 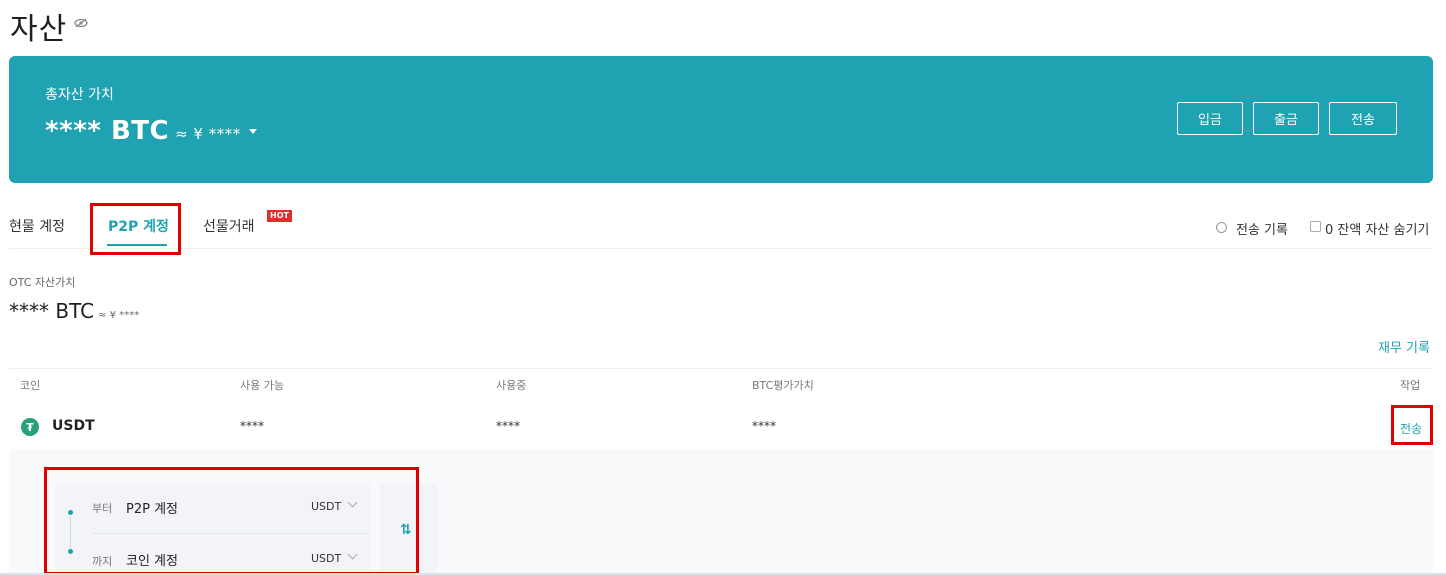 What do you see at coordinates (1221, 227) in the screenshot?
I see `transfer-history-icon` at bounding box center [1221, 227].